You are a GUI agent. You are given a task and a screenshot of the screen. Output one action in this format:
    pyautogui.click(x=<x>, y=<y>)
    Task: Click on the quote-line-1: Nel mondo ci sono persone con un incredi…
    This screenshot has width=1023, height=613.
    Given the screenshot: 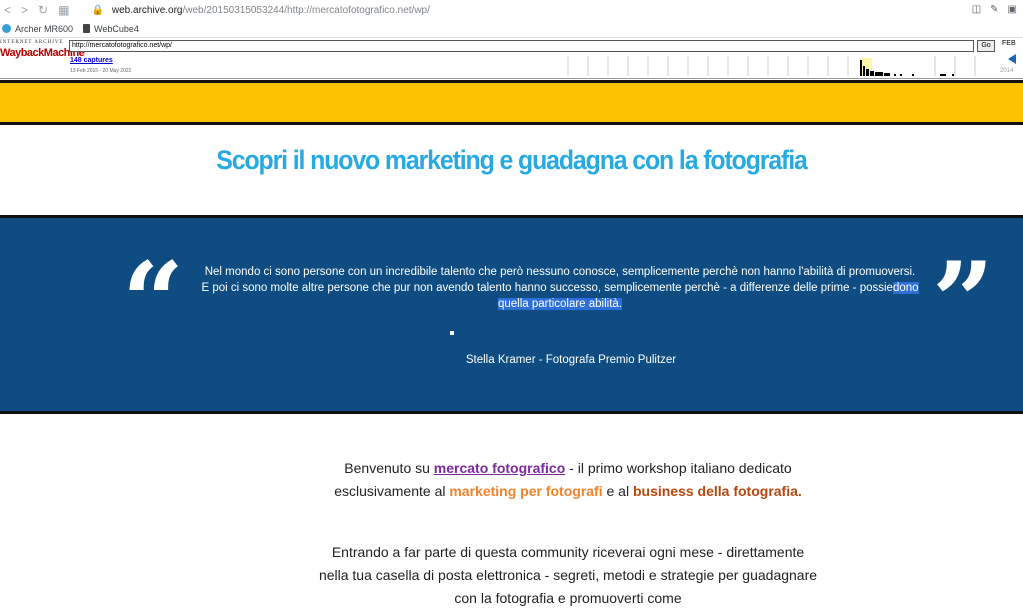 What is the action you would take?
    pyautogui.click(x=560, y=272)
    